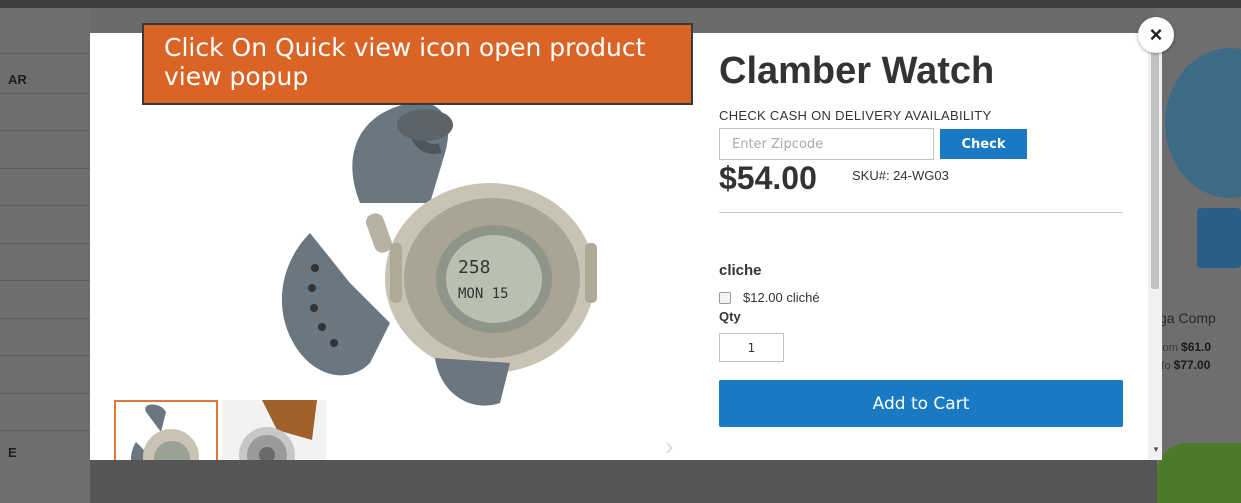 This screenshot has height=503, width=1241. What do you see at coordinates (669, 445) in the screenshot?
I see `gallery-next-arrow-icon: ›` at bounding box center [669, 445].